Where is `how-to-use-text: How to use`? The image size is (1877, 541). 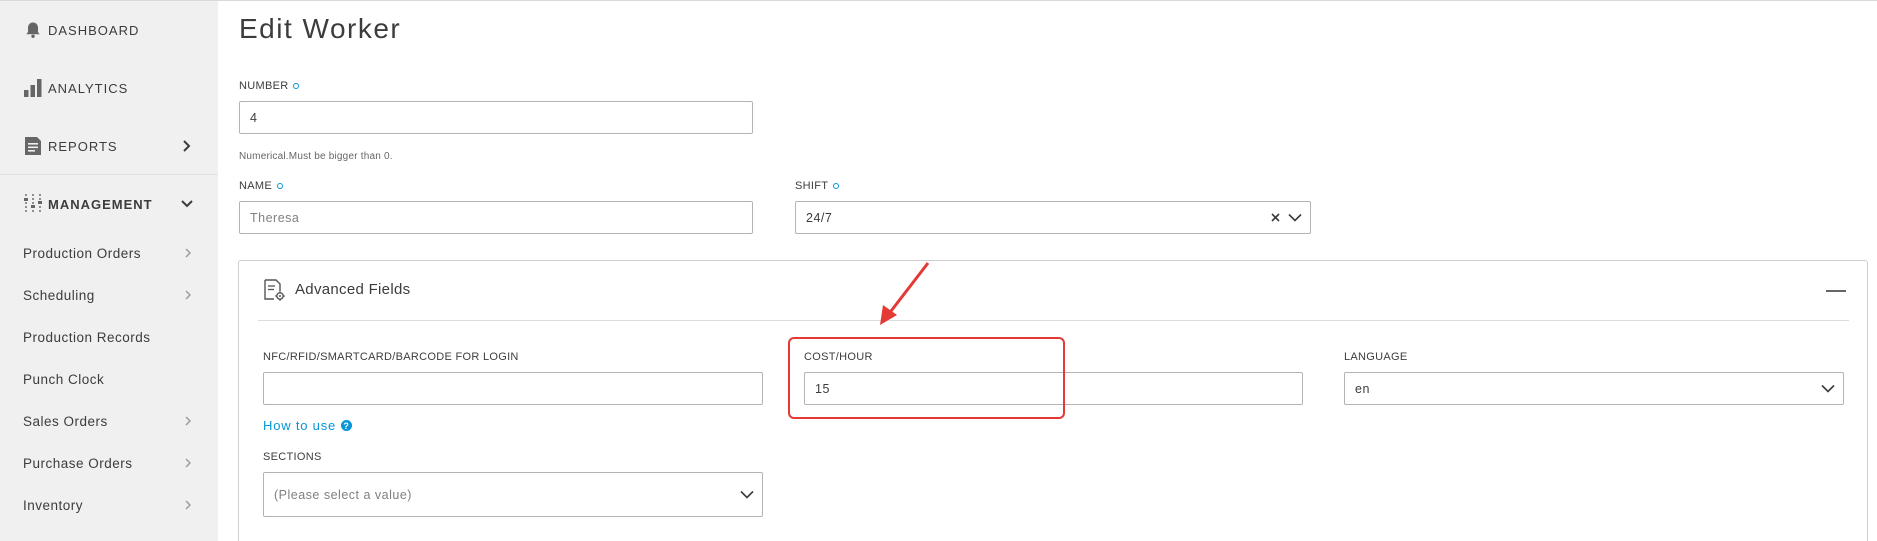
how-to-use-text: How to use is located at coordinates (300, 425).